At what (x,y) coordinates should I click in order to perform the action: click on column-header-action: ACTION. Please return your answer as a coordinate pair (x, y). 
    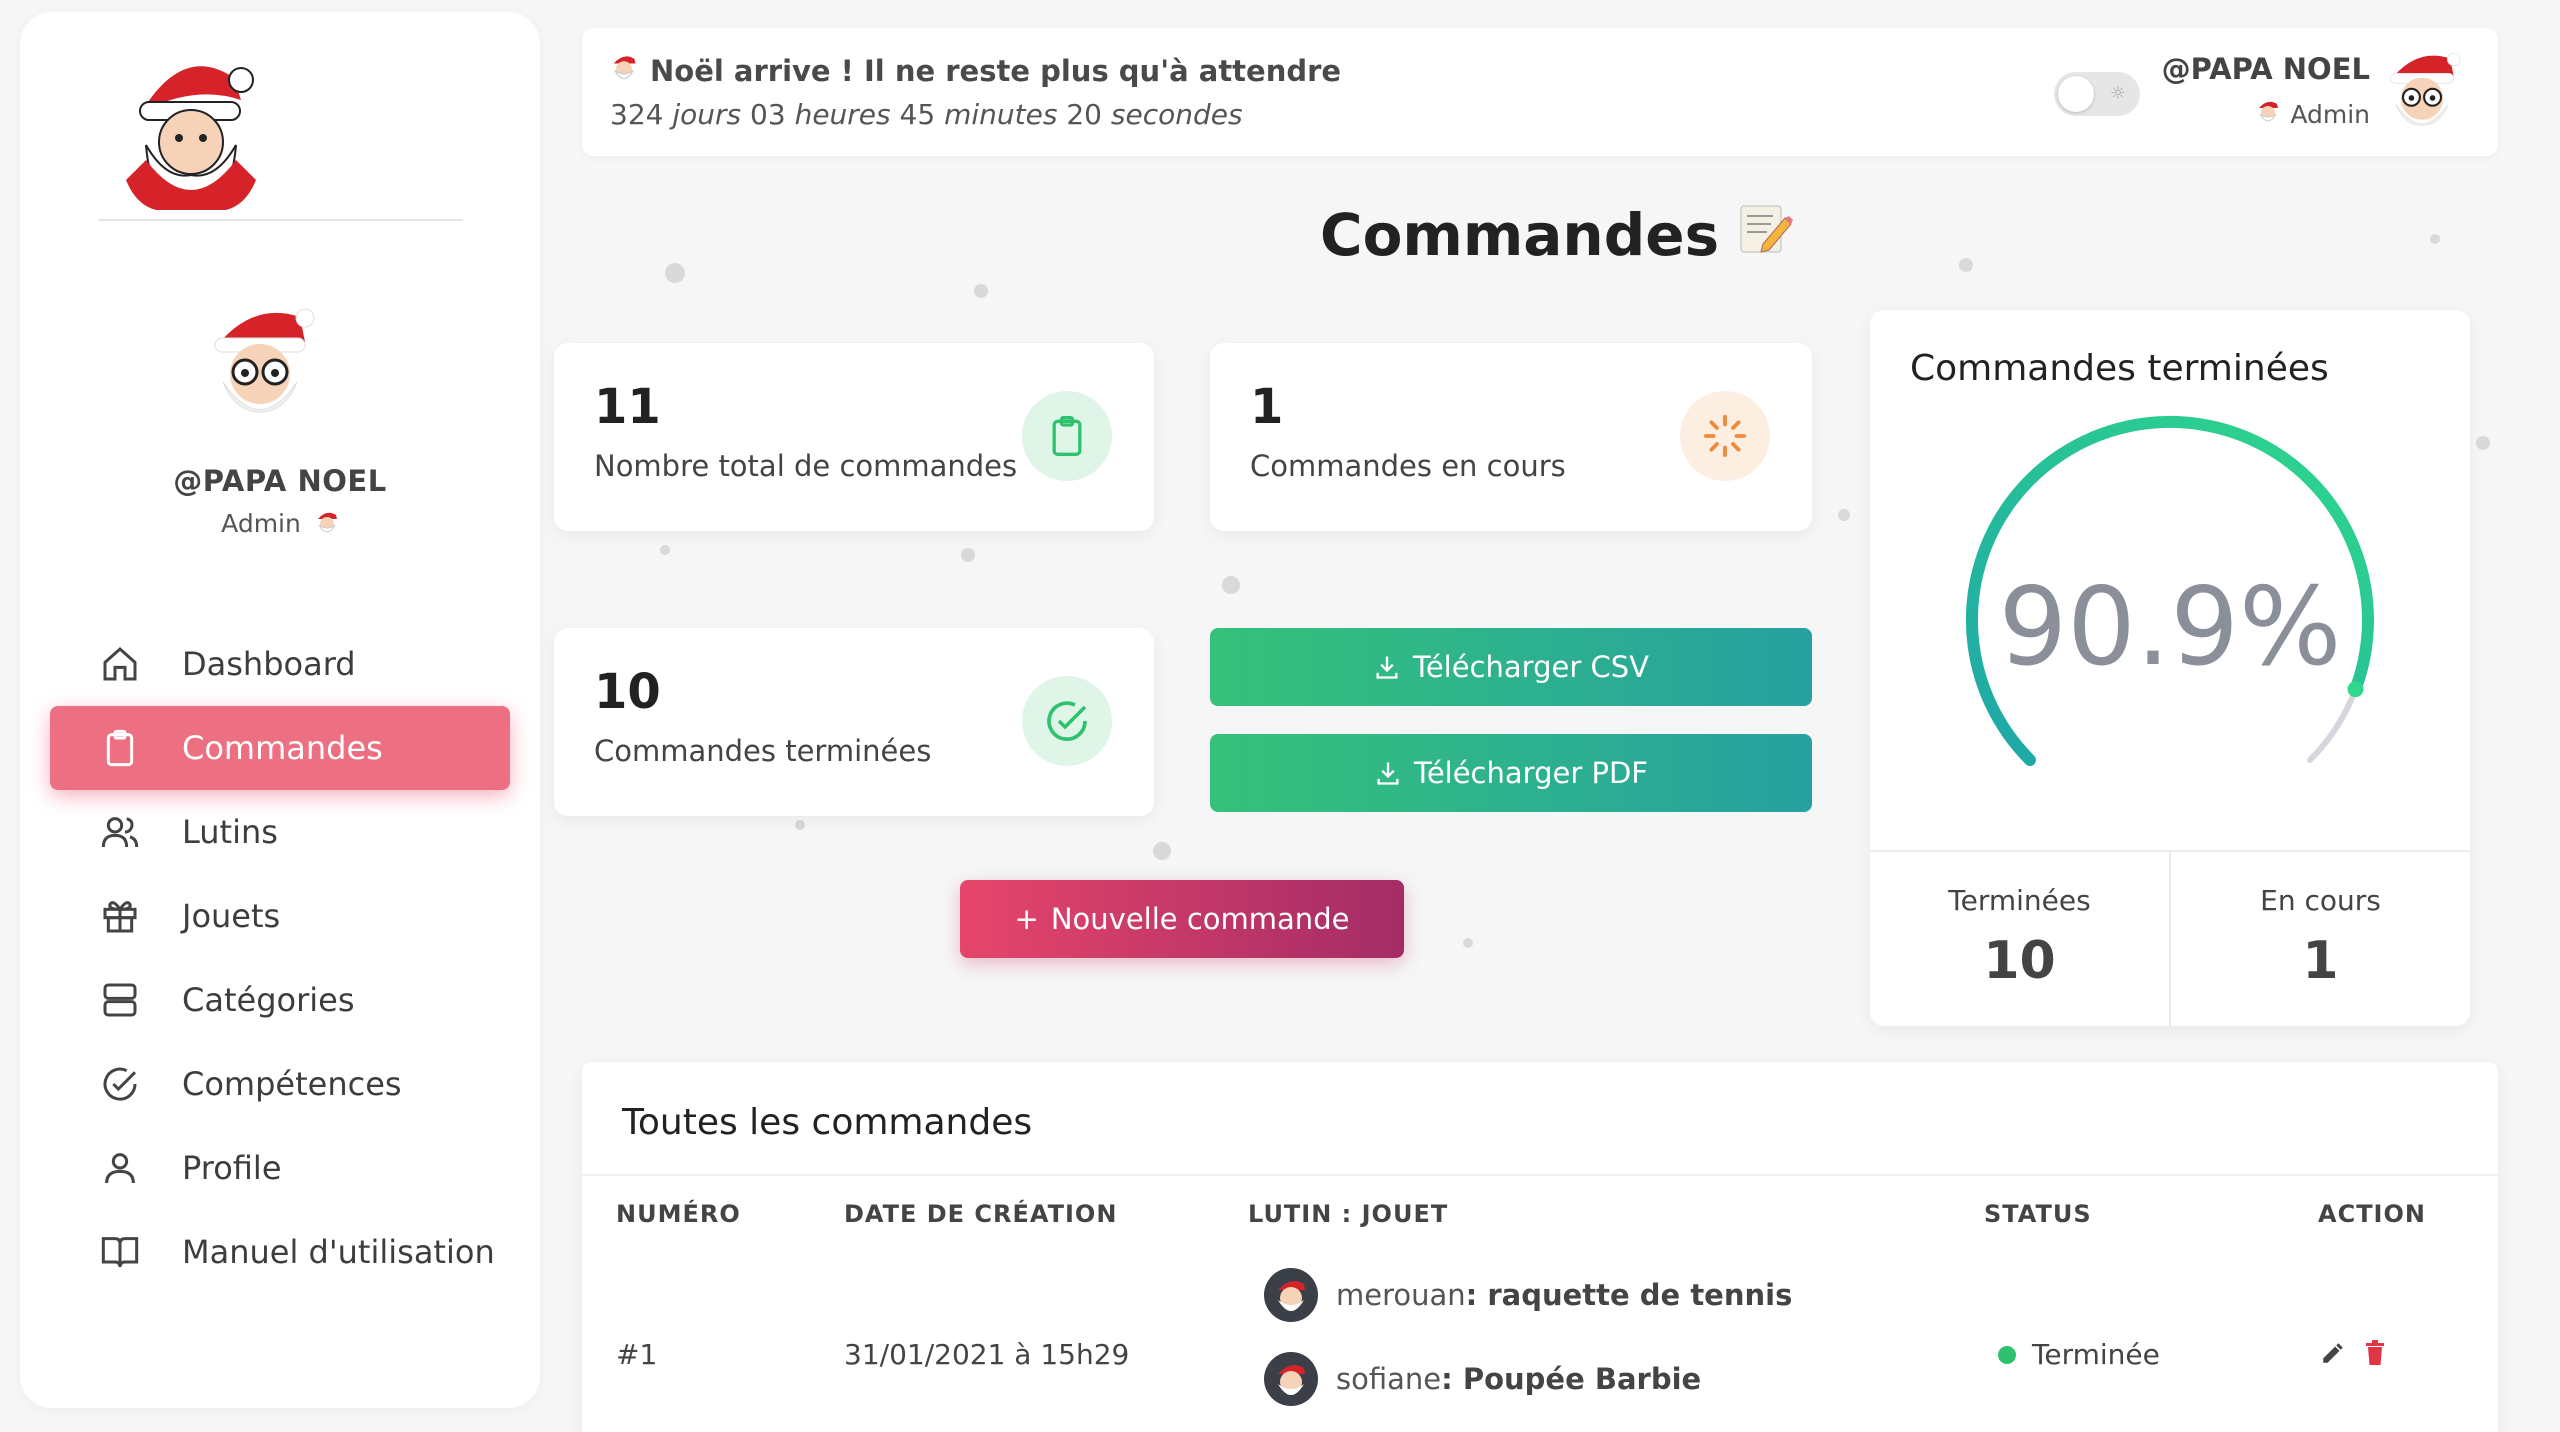
    Looking at the image, I should click on (2372, 1214).